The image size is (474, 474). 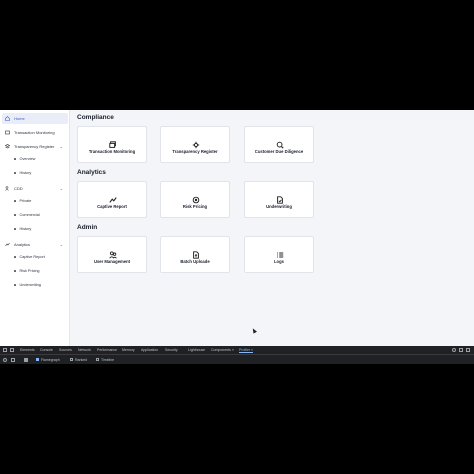 I want to click on sidebar-item-cdd: CDD ⌄, so click(x=35, y=188).